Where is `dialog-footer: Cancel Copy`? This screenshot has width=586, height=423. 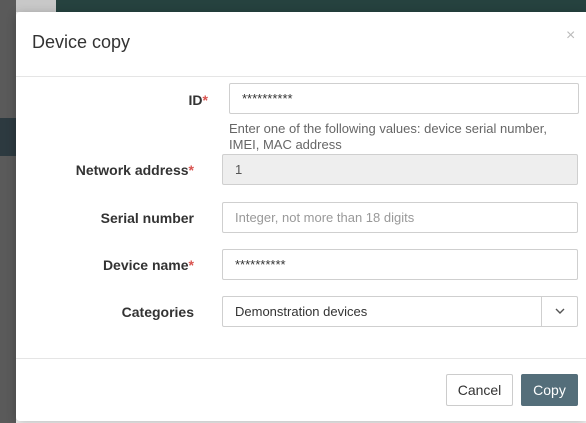
dialog-footer: Cancel Copy is located at coordinates (301, 389).